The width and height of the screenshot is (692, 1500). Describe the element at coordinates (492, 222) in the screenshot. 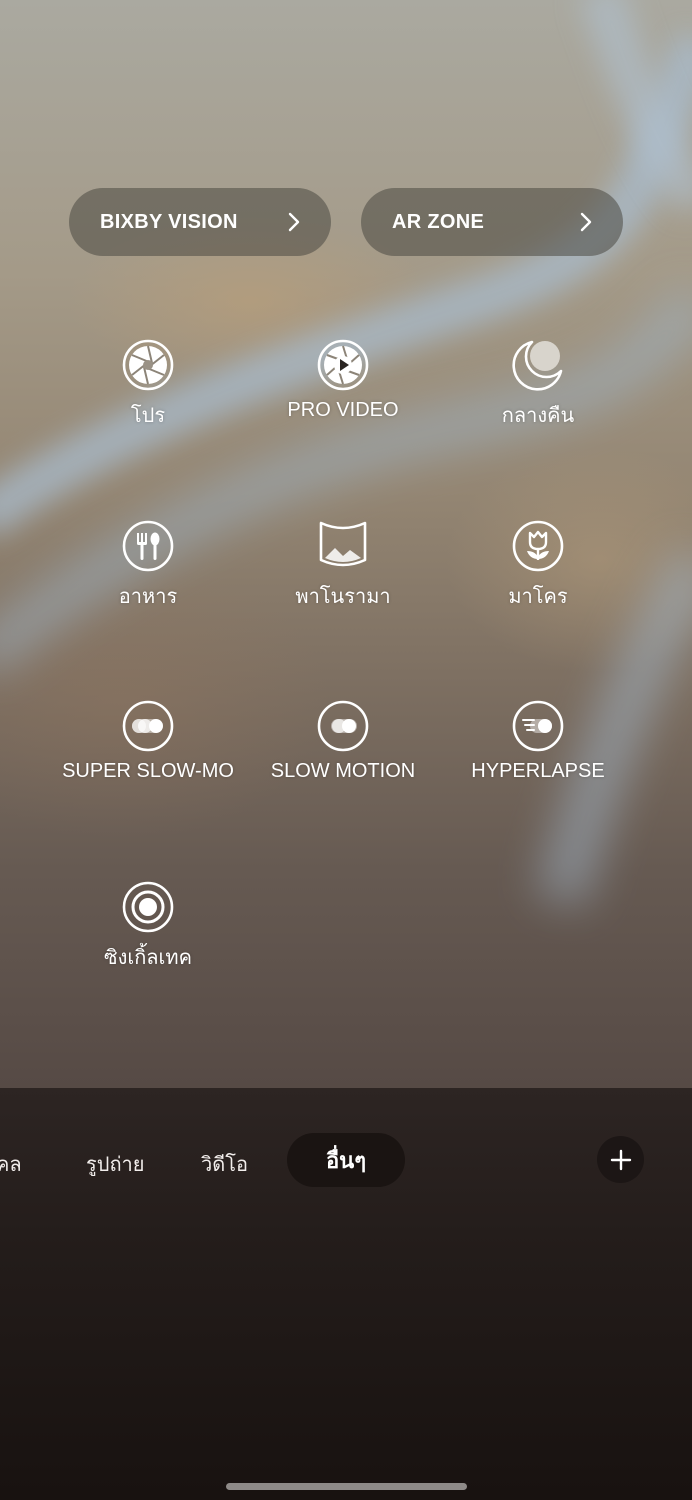

I see `ar-zone-button: AR ZONE` at that location.